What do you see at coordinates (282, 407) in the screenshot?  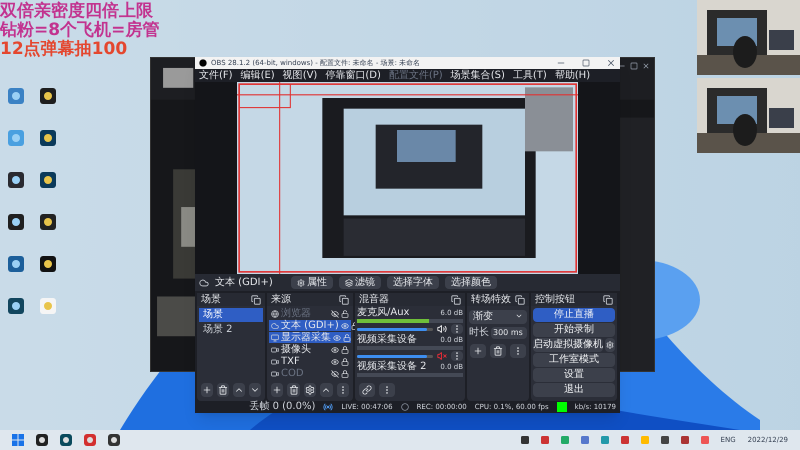 I see `dropped-frames: 丢帧 0 (0.0%)` at bounding box center [282, 407].